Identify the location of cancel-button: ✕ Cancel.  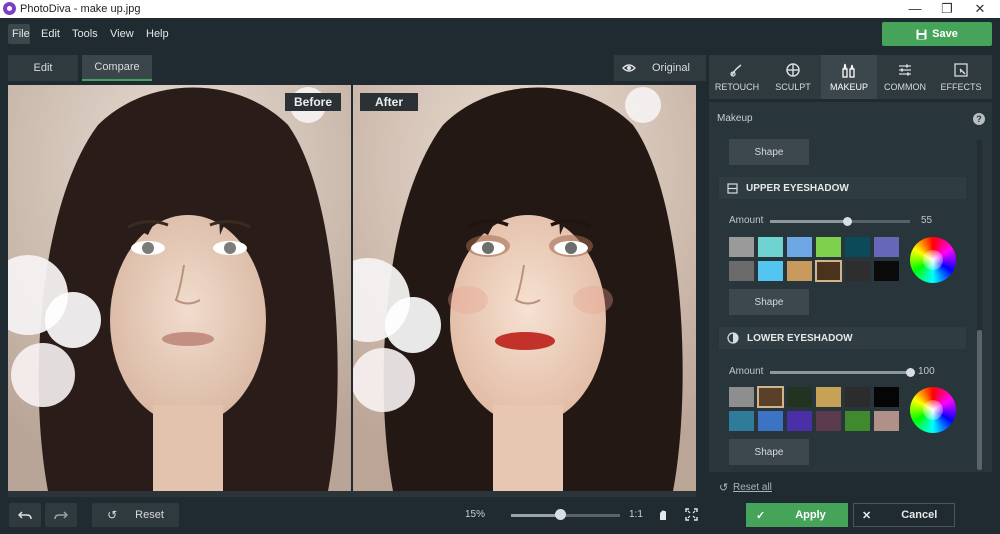
(904, 515).